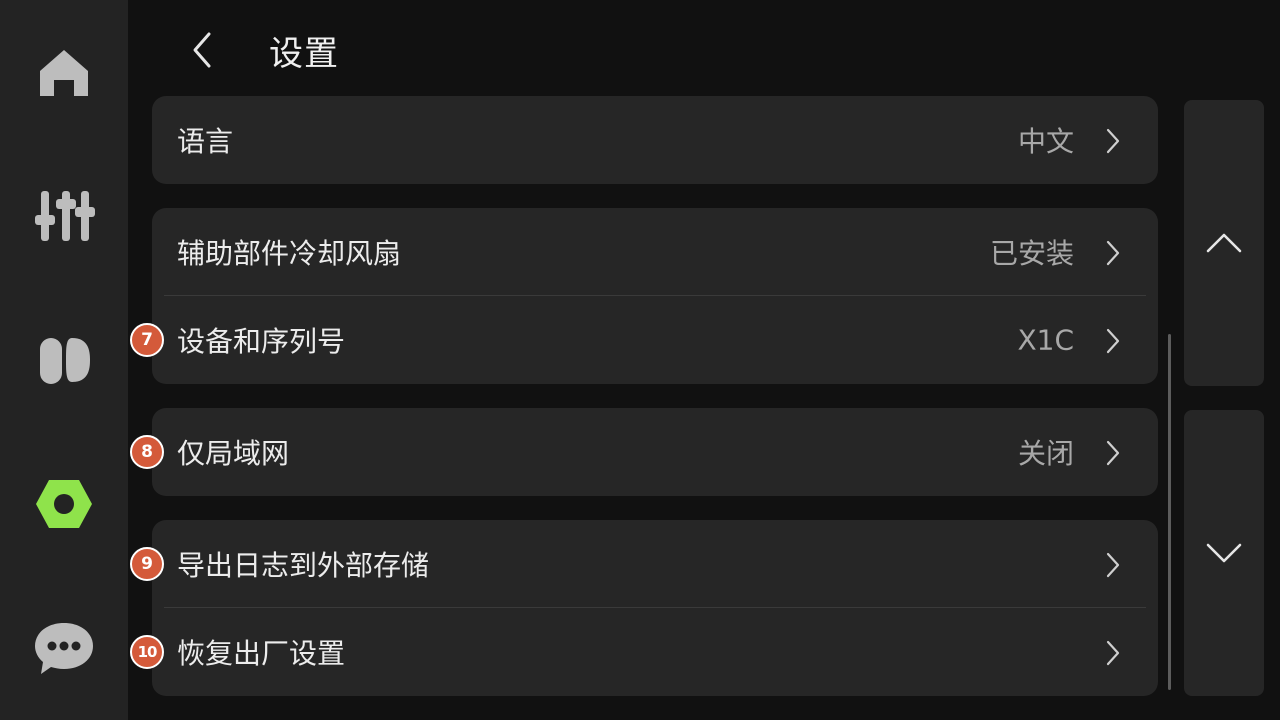 This screenshot has width=1280, height=720. I want to click on filament-icon, so click(65, 361).